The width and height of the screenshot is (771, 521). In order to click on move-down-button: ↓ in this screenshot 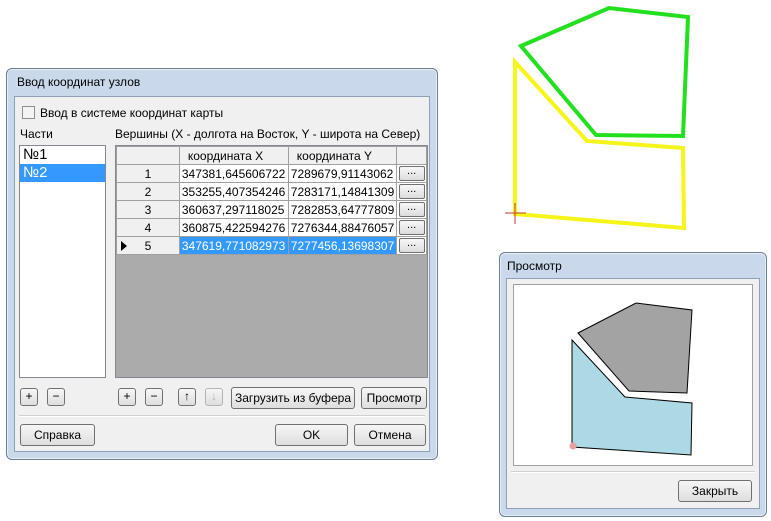, I will do `click(214, 397)`.